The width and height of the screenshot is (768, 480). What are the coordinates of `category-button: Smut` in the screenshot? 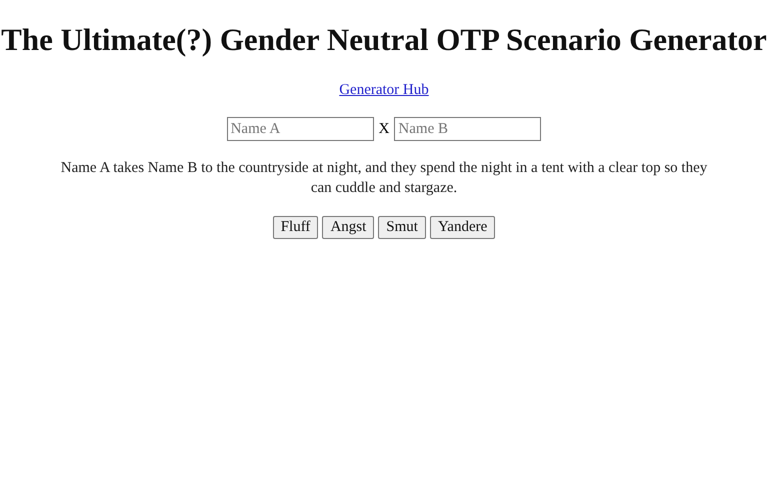 It's located at (402, 227).